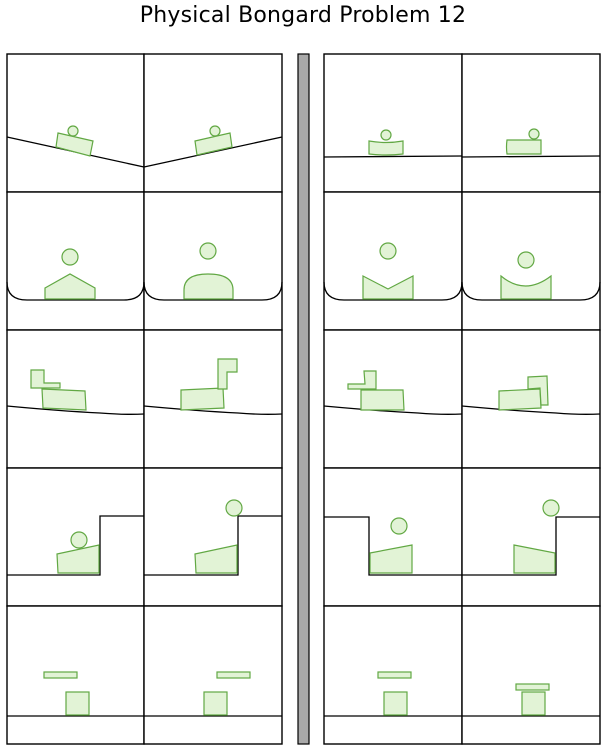  I want to click on panel-left-r3-c1, so click(75, 399).